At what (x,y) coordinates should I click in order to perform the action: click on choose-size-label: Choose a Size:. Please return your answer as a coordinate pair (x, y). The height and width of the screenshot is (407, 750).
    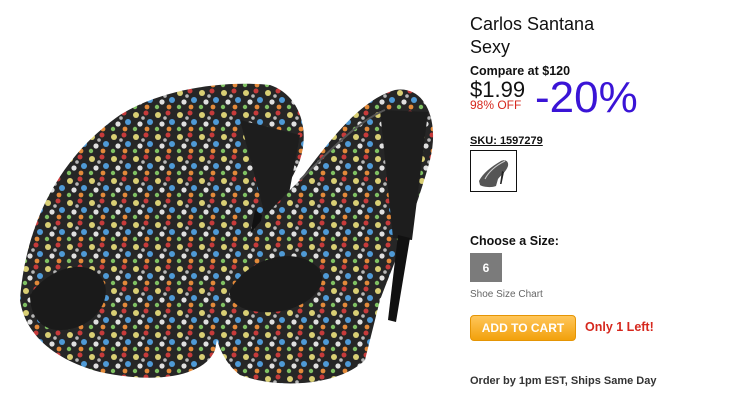
    Looking at the image, I should click on (514, 241).